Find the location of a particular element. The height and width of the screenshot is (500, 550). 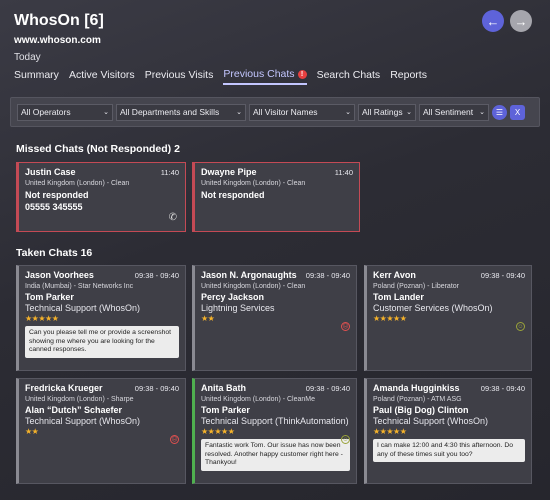

export-excel-button: X is located at coordinates (517, 112).